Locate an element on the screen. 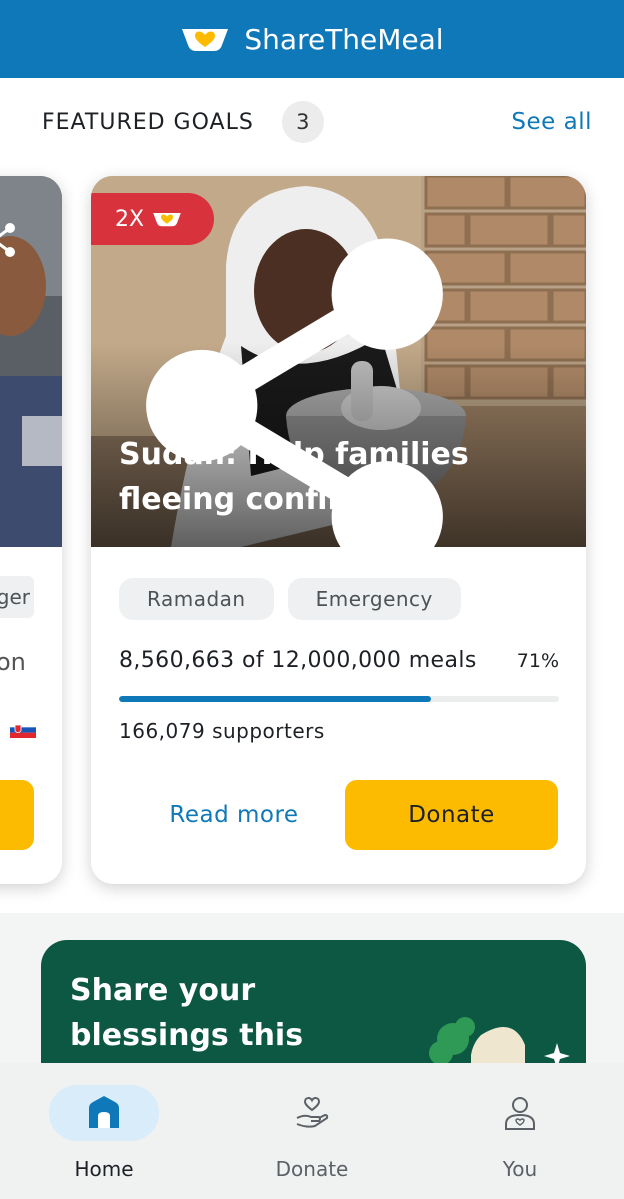  user-icon is located at coordinates (520, 1113).